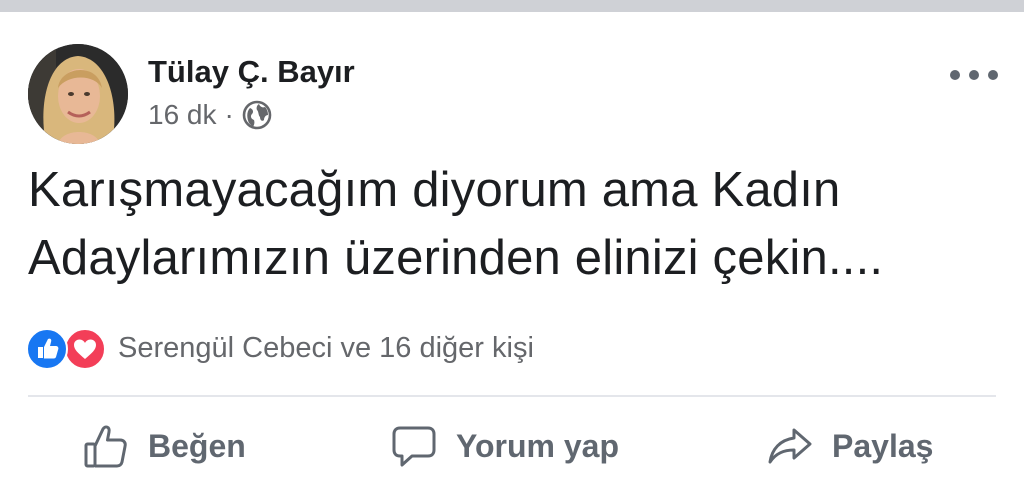 The image size is (1024, 493). What do you see at coordinates (790, 446) in the screenshot?
I see `share-arrow-icon` at bounding box center [790, 446].